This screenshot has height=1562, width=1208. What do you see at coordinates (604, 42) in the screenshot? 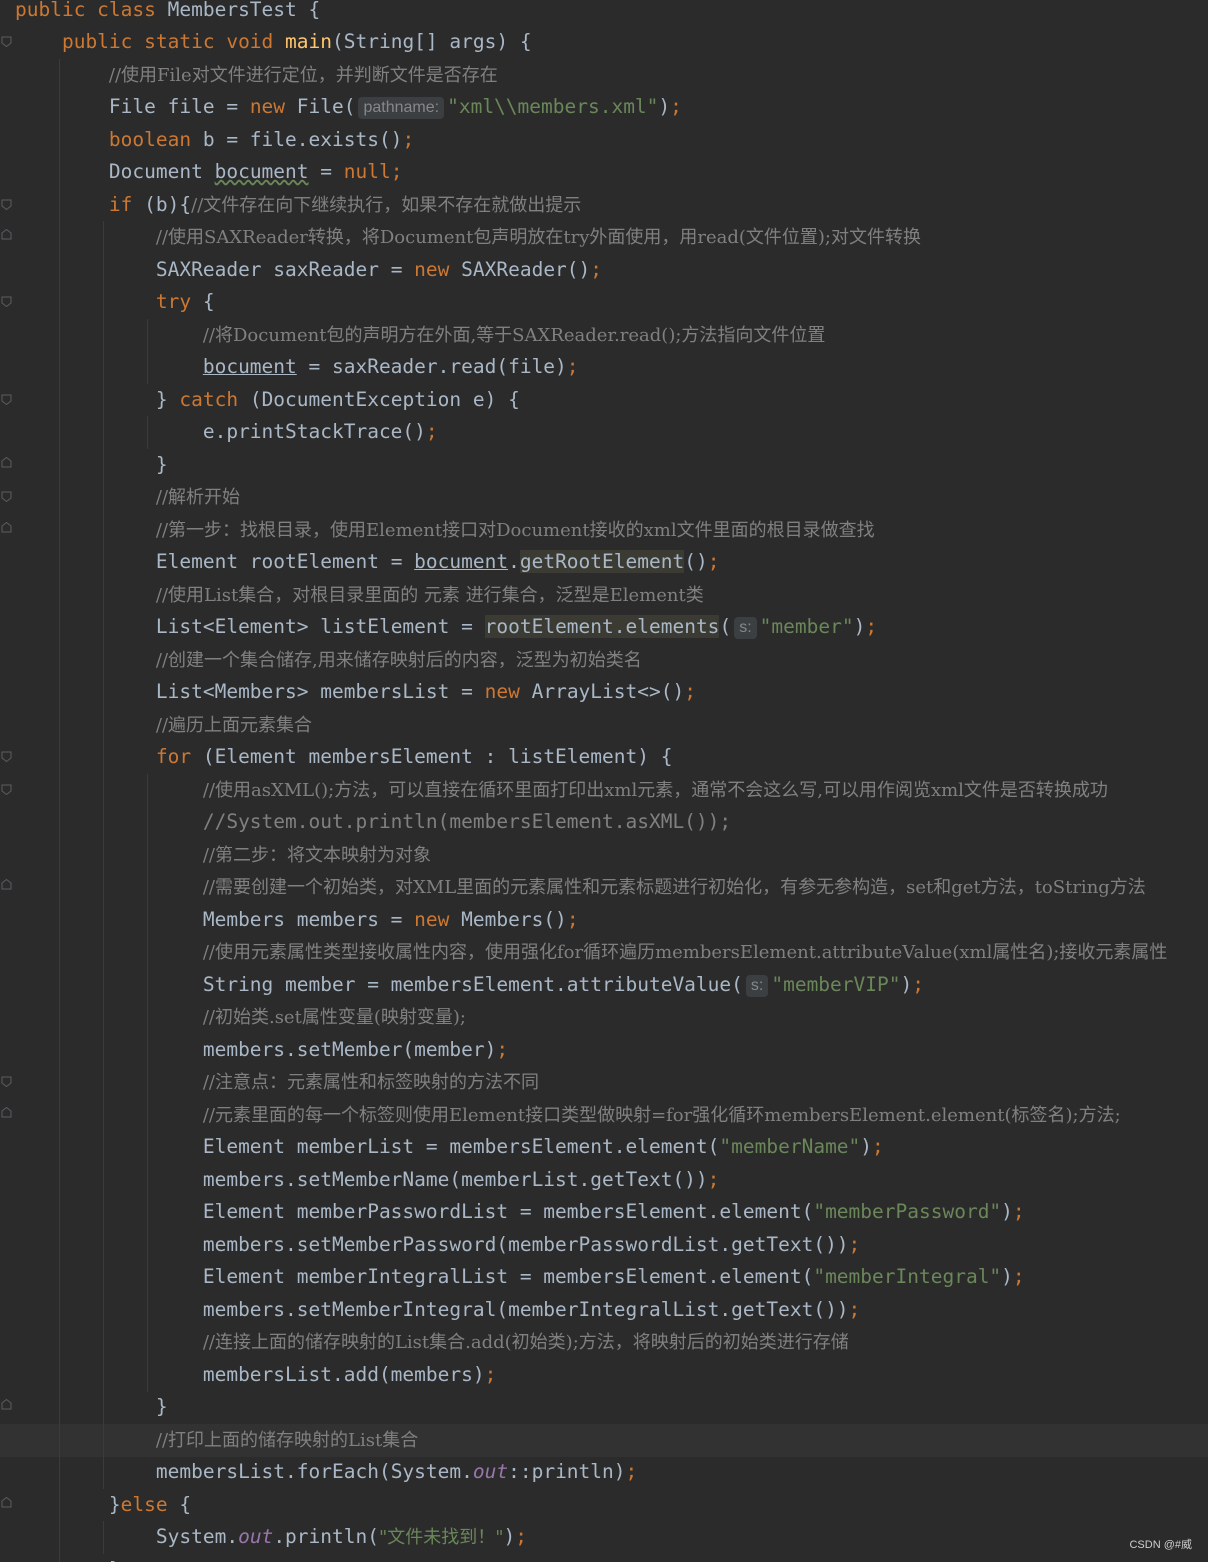
I see `code-line-2: public static void main(String[] args) {` at bounding box center [604, 42].